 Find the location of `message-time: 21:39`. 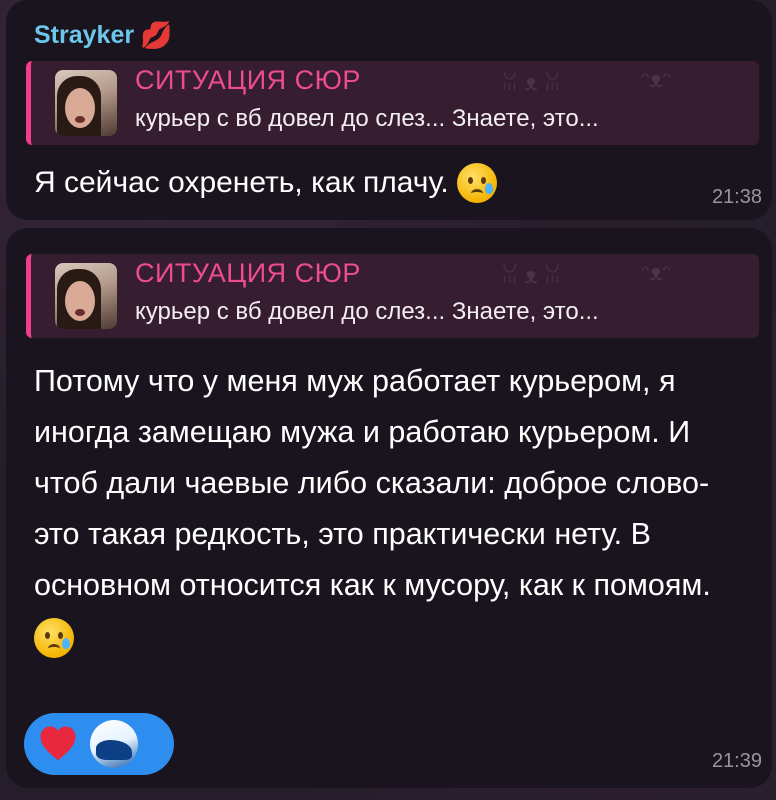

message-time: 21:39 is located at coordinates (736, 761).